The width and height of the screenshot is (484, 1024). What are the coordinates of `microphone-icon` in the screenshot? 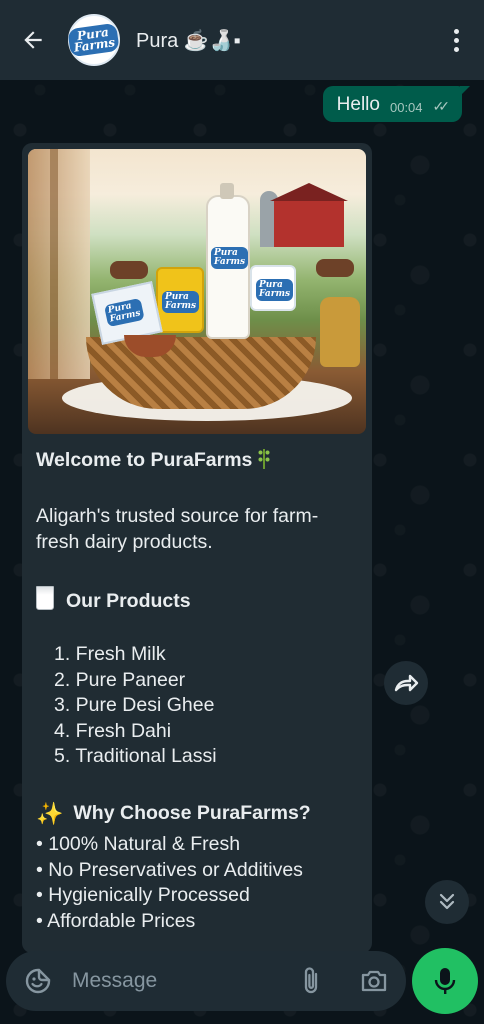 It's located at (445, 981).